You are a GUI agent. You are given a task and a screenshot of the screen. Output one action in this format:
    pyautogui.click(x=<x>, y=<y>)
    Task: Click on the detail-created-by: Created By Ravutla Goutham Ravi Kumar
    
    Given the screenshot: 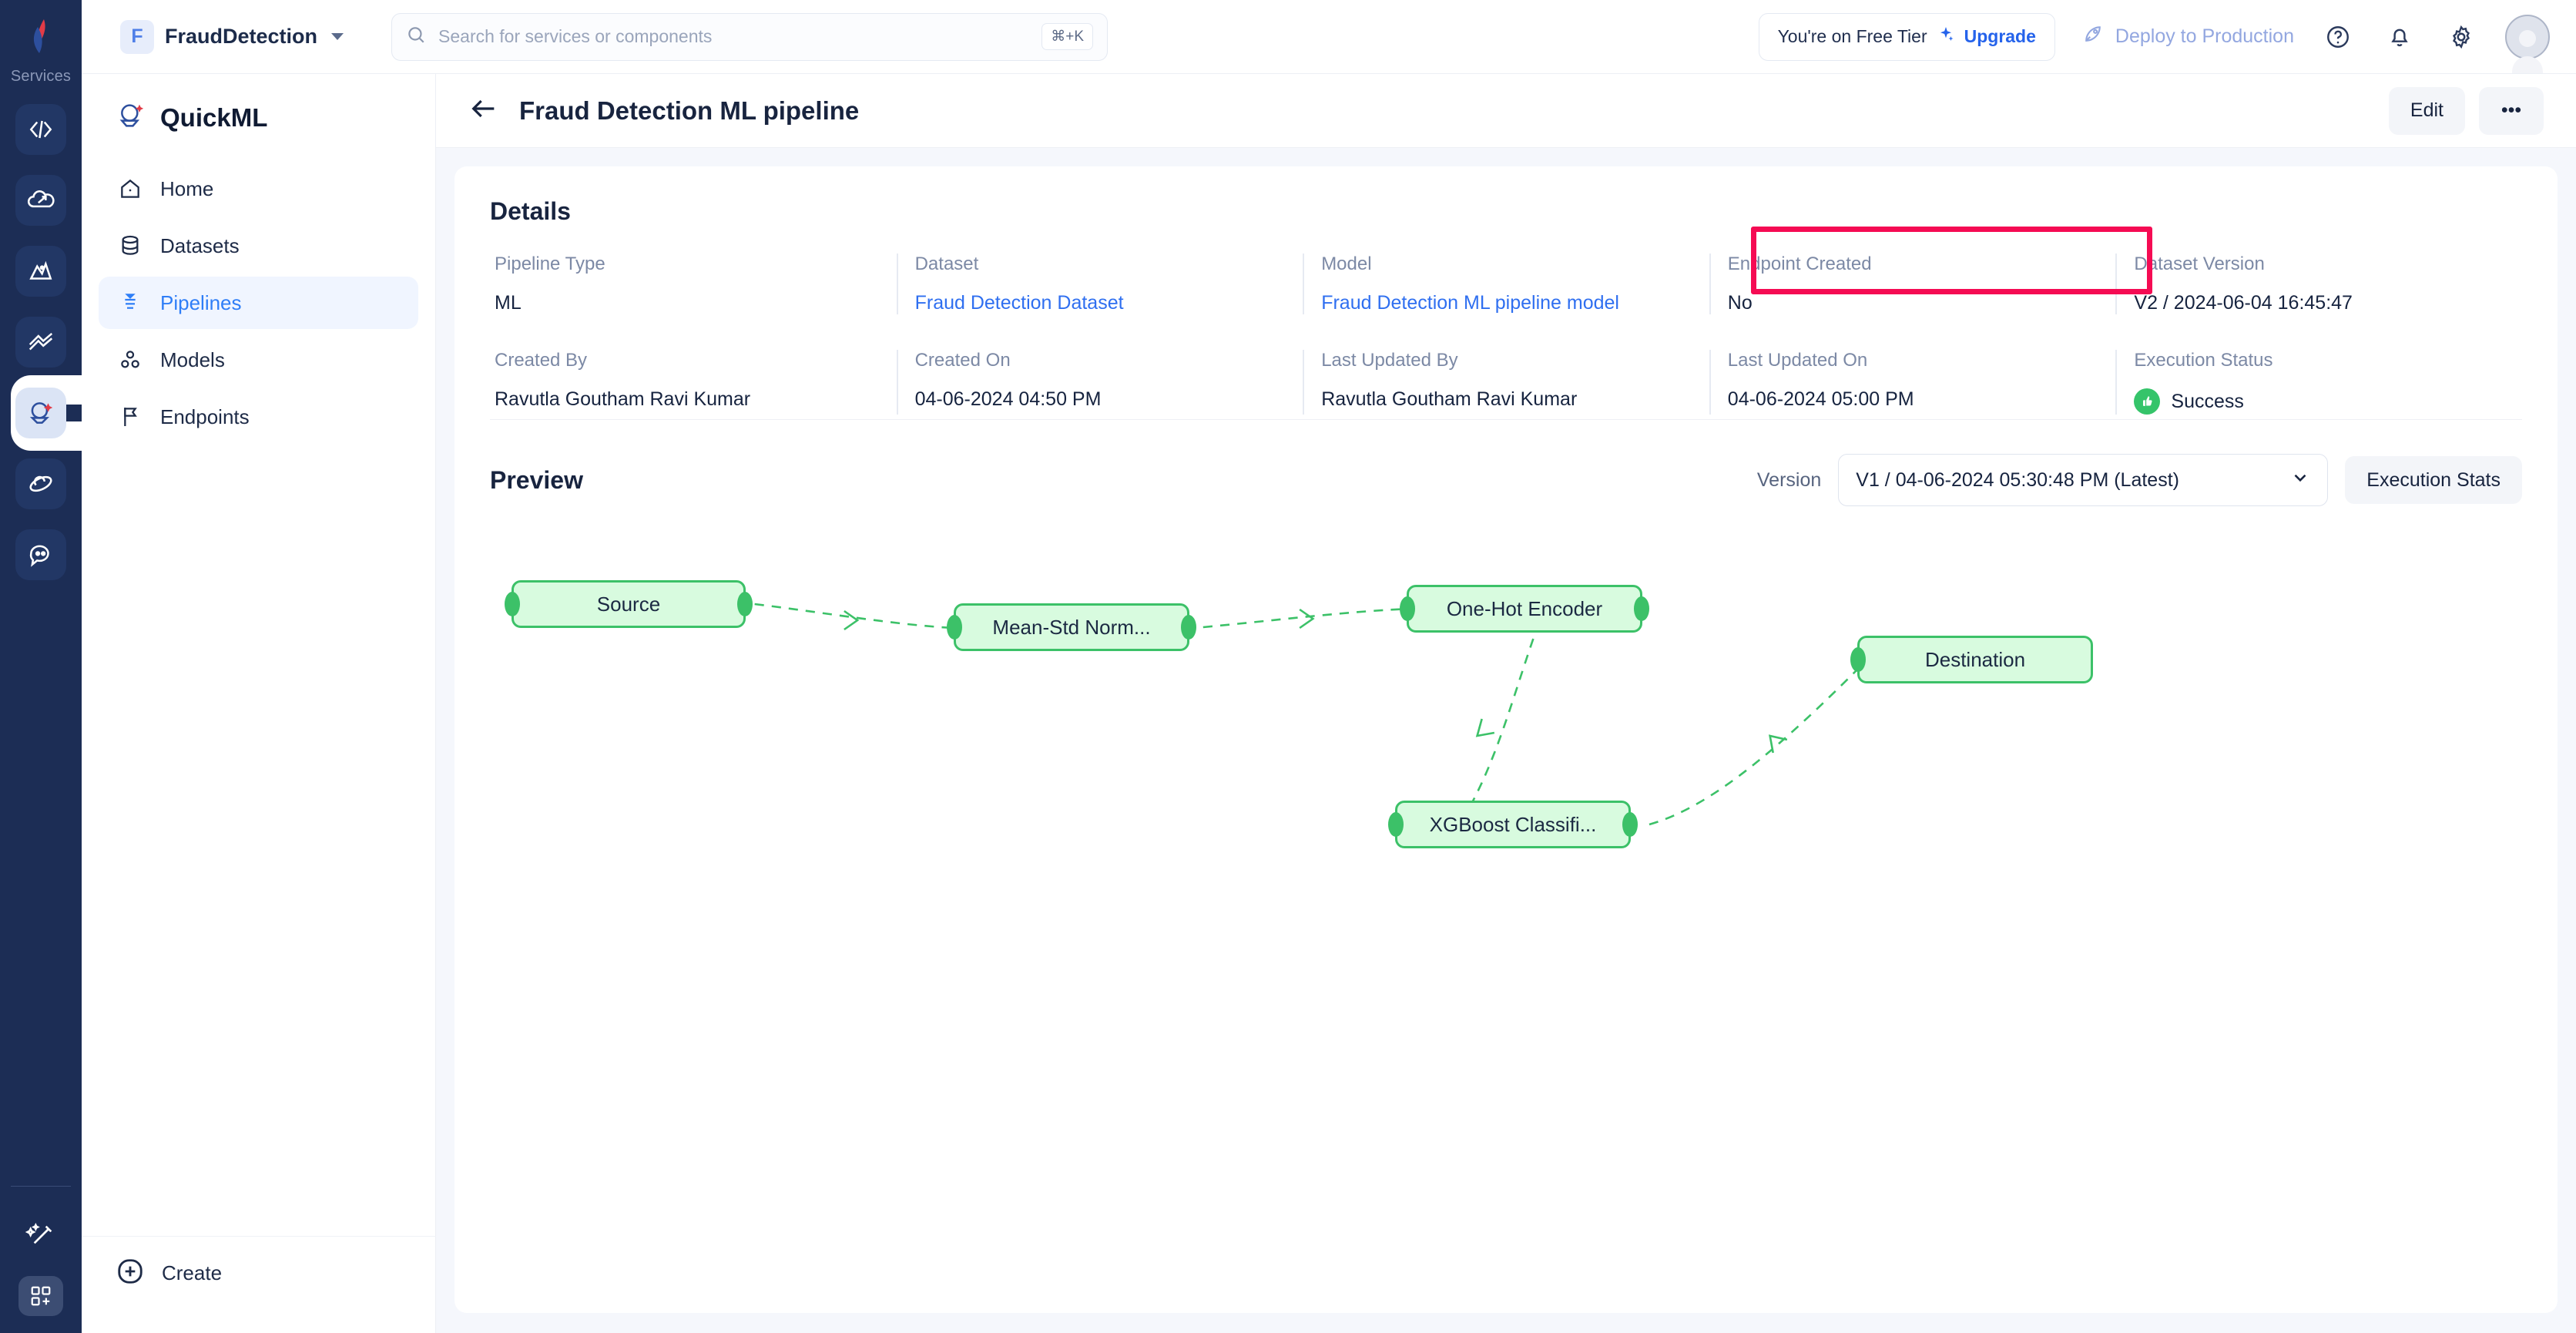 What is the action you would take?
    pyautogui.click(x=693, y=382)
    